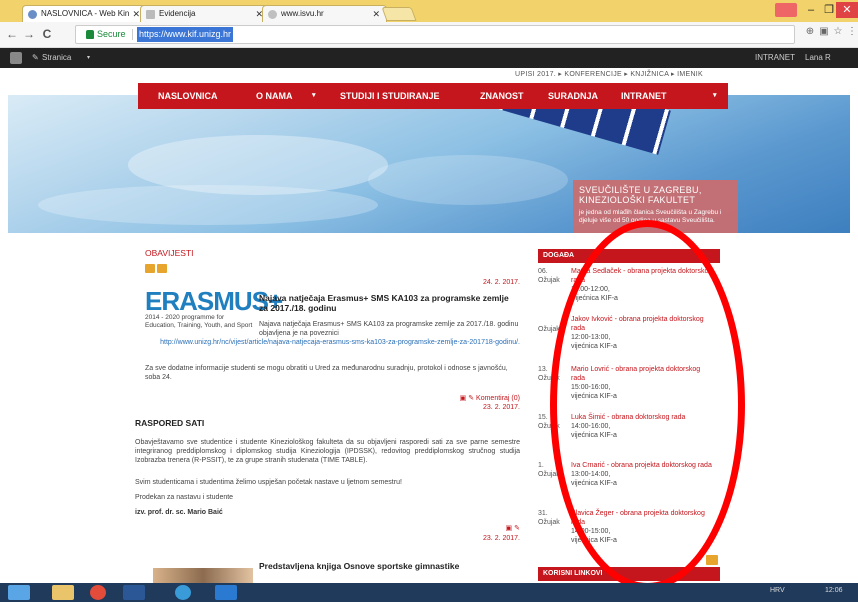 The image size is (858, 602). I want to click on events-heading: DOGAĐA, so click(629, 256).